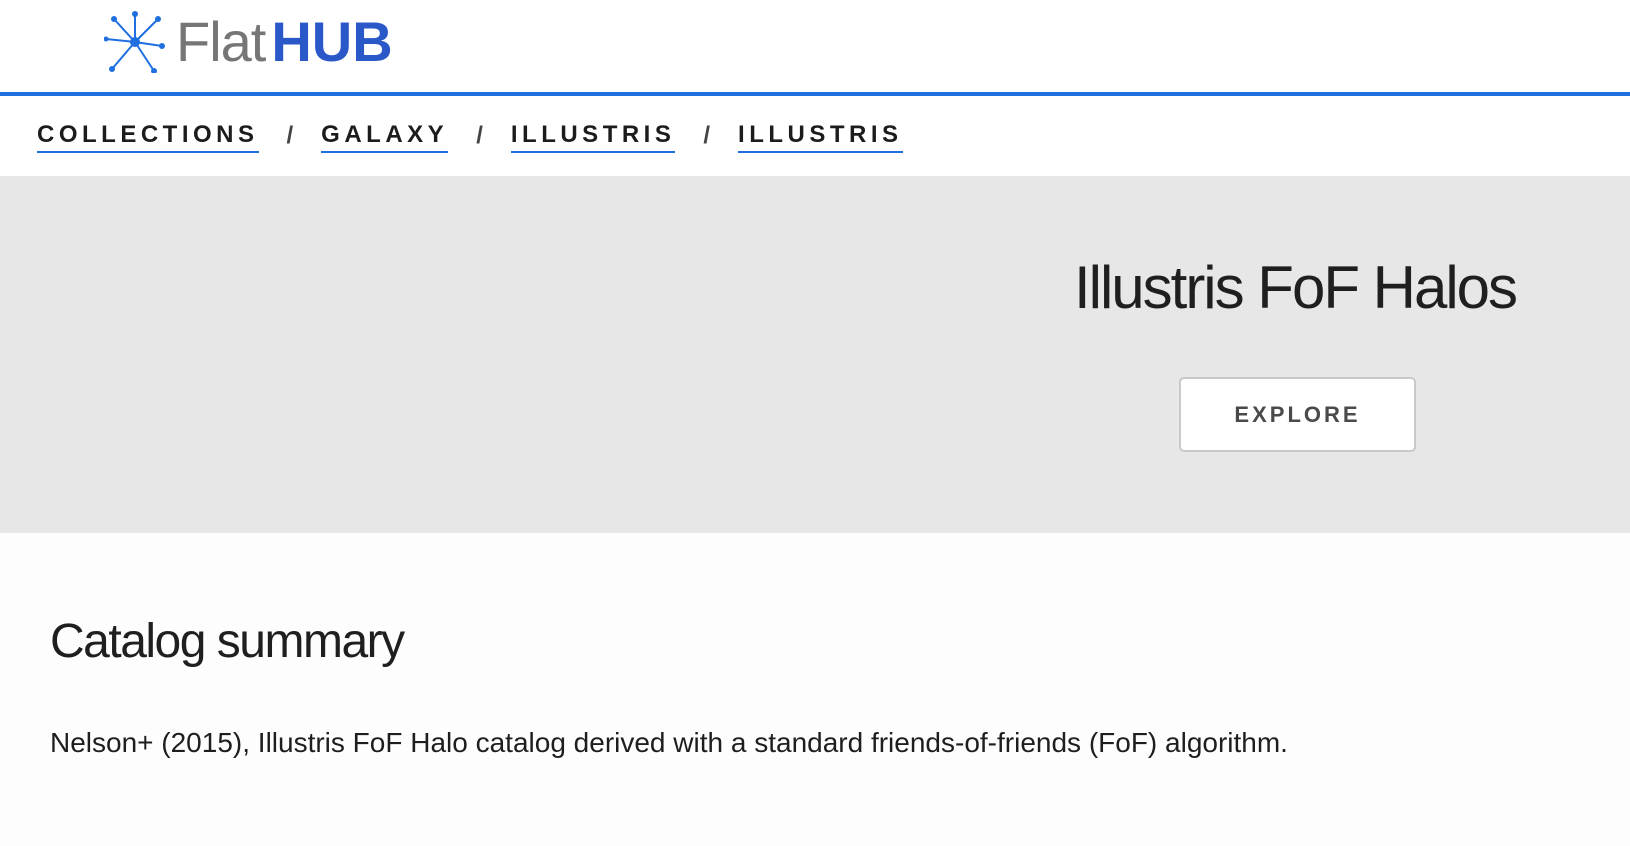 This screenshot has width=1630, height=846. Describe the element at coordinates (1295, 287) in the screenshot. I see `catalog-title: Illustris FoF Halos` at that location.